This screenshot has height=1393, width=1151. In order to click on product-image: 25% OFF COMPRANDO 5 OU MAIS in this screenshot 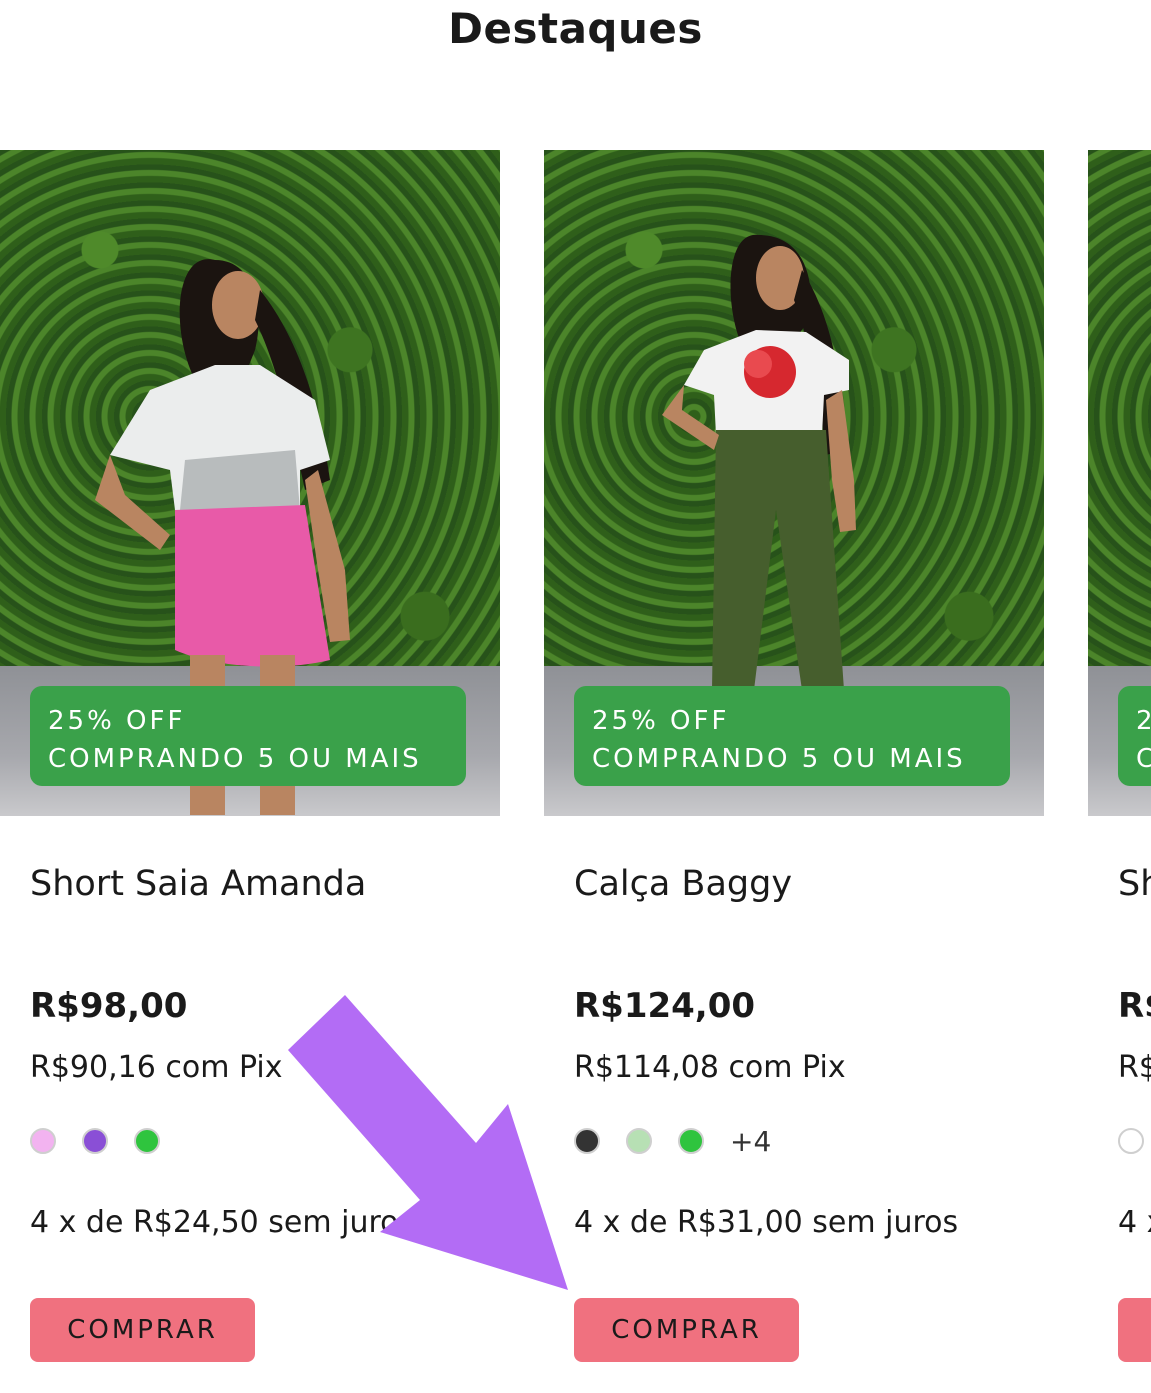, I will do `click(1119, 483)`.